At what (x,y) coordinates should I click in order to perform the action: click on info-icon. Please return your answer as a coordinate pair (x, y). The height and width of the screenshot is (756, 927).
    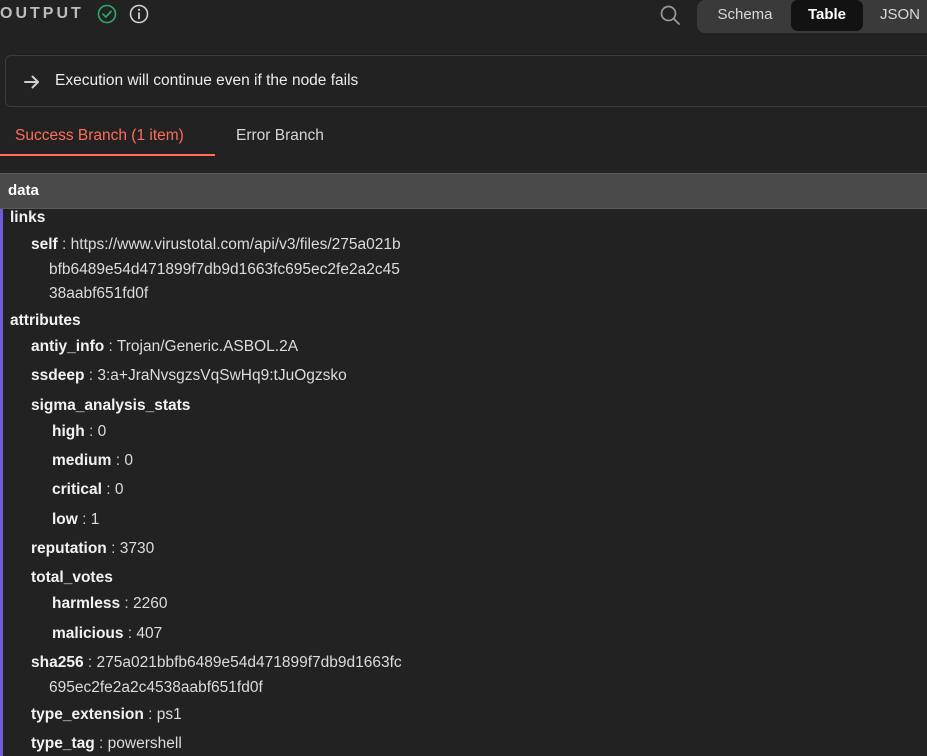
    Looking at the image, I should click on (139, 14).